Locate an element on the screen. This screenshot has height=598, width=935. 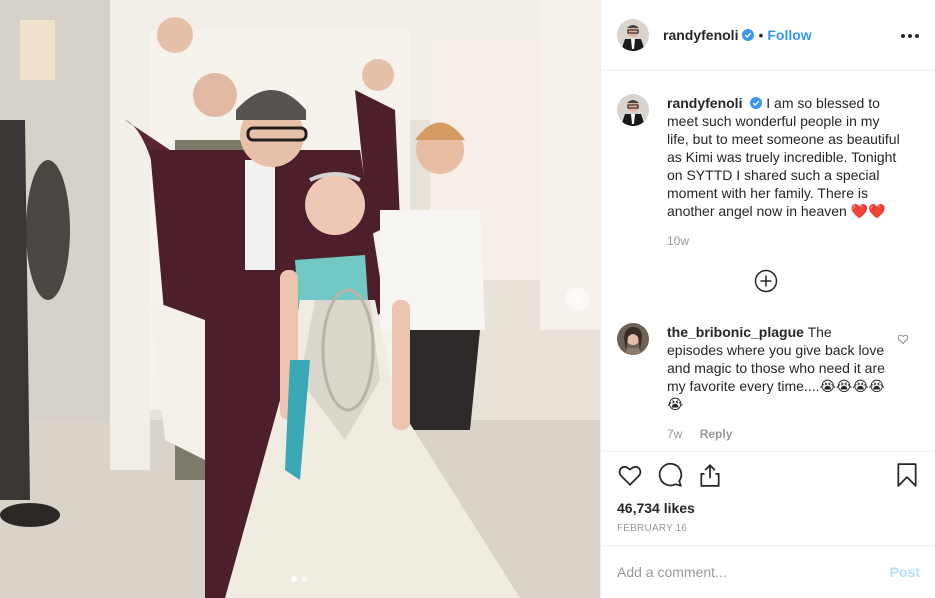
action-icons is located at coordinates (768, 475).